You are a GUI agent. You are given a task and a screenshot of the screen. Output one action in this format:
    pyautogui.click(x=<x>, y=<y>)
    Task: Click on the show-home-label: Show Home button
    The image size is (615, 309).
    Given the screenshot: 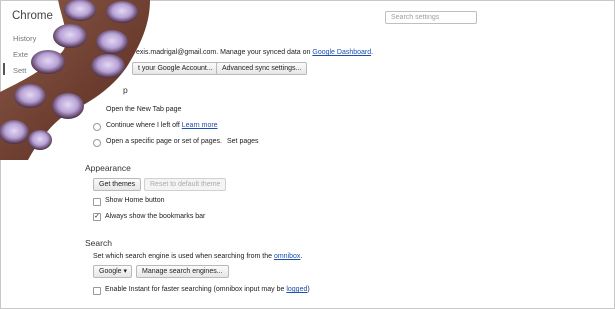 What is the action you would take?
    pyautogui.click(x=135, y=200)
    